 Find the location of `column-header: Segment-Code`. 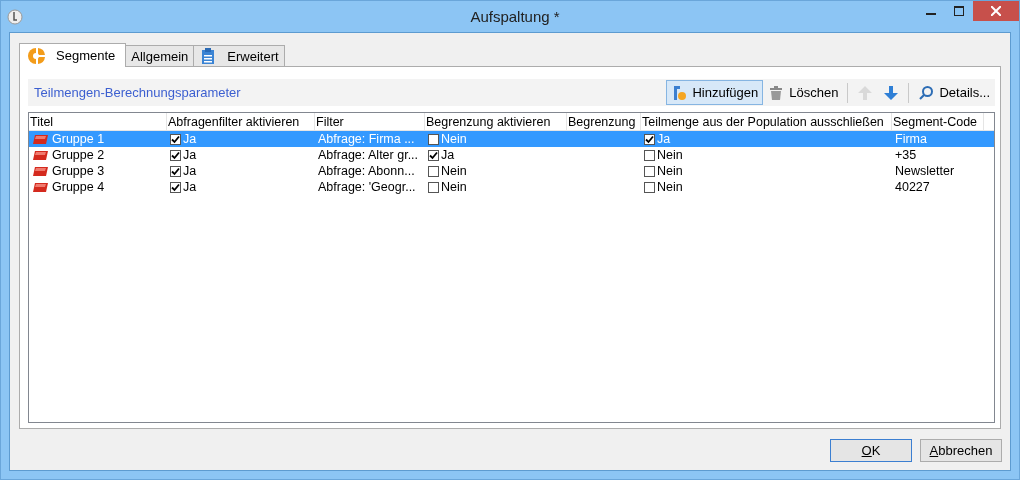

column-header: Segment-Code is located at coordinates (938, 121).